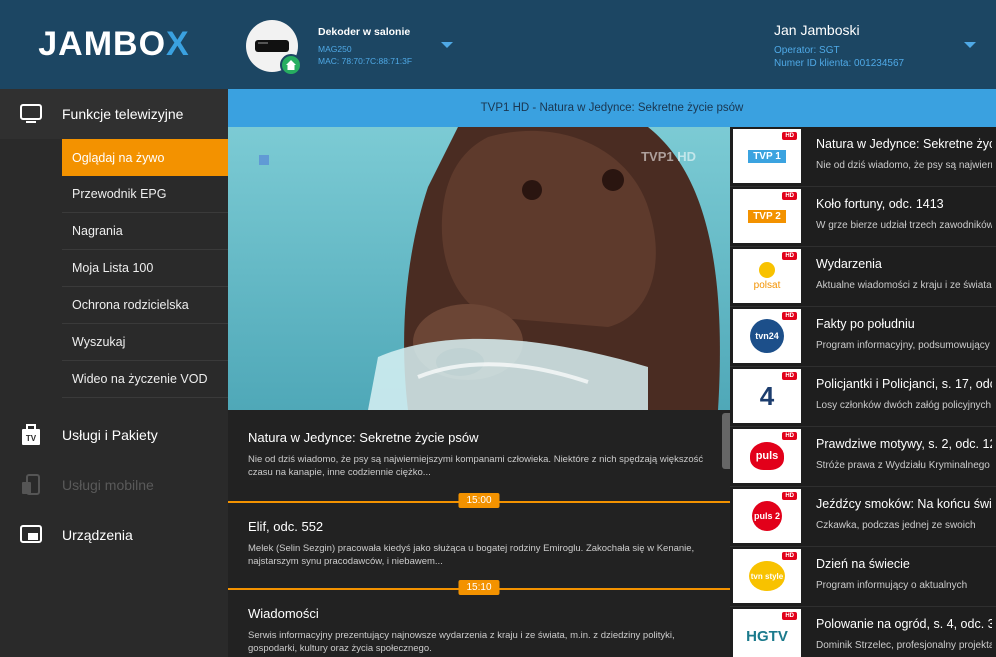 This screenshot has height=657, width=996. I want to click on channel-program-desc: Aktualne wiadomości z kraju i ze świata, so click(904, 285).